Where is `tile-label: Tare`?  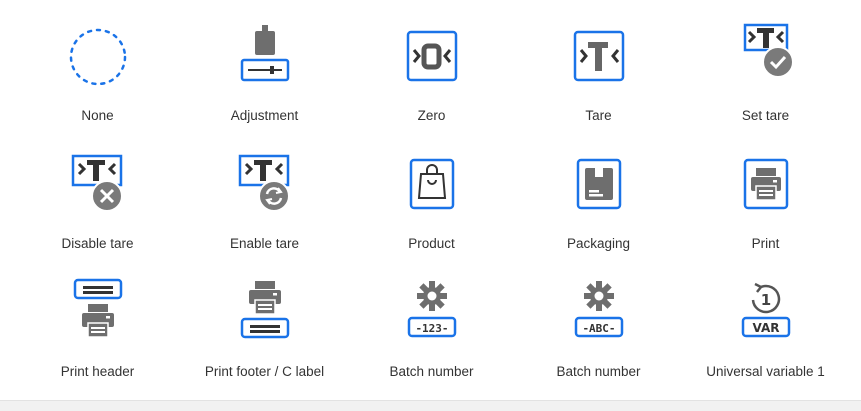 tile-label: Tare is located at coordinates (598, 115).